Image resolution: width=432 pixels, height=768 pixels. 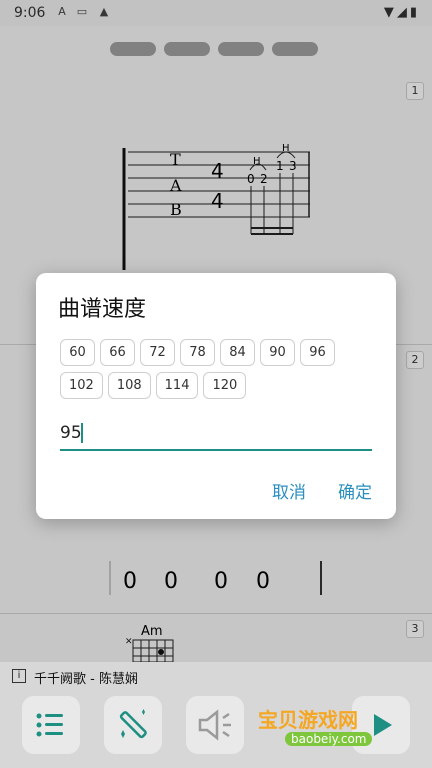 What do you see at coordinates (175, 185) in the screenshot?
I see `tab-letter-a: A` at bounding box center [175, 185].